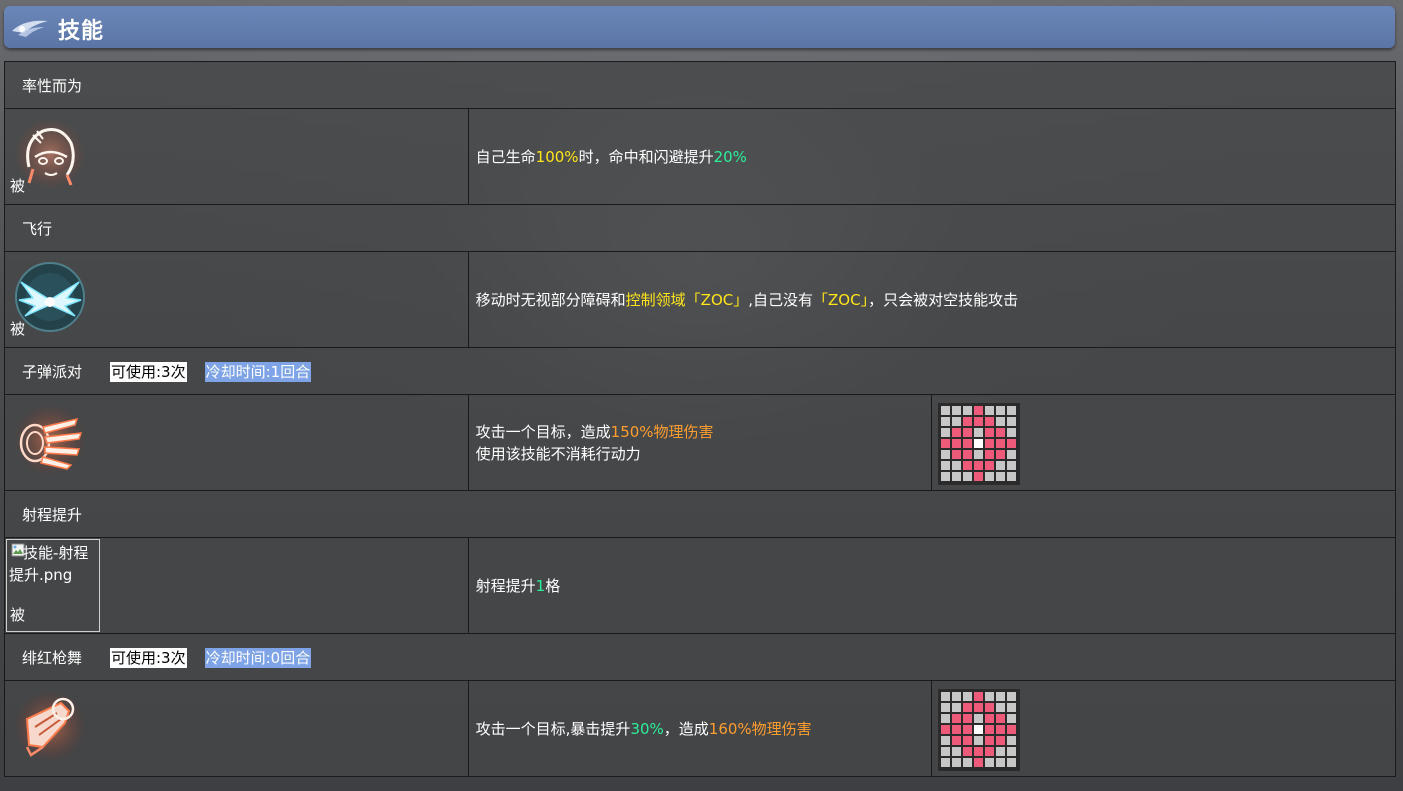 The height and width of the screenshot is (791, 1403). I want to click on skill-name-cell: 子弹派对 可使用:3次 冷却时间:1回合, so click(700, 371).